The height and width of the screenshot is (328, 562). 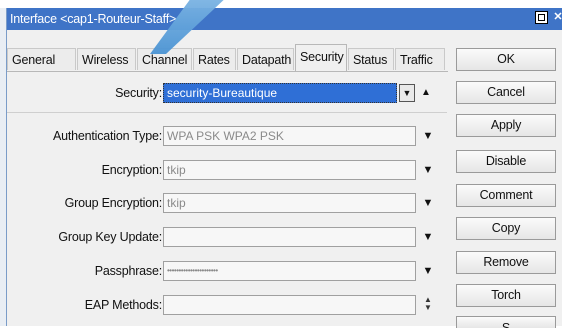 I want to click on dropdown-icon: ▼, so click(x=407, y=93).